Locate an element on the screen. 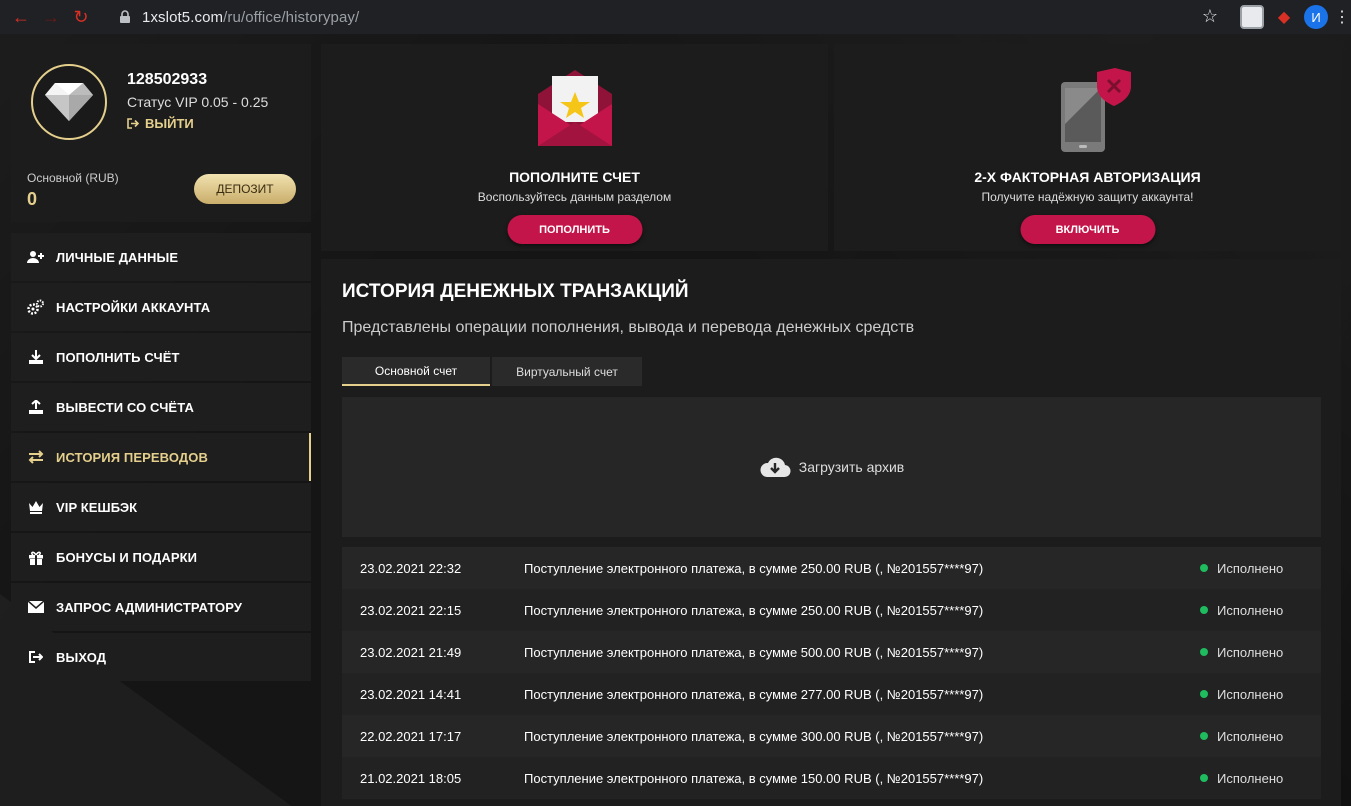  logout-icon is located at coordinates (36, 657).